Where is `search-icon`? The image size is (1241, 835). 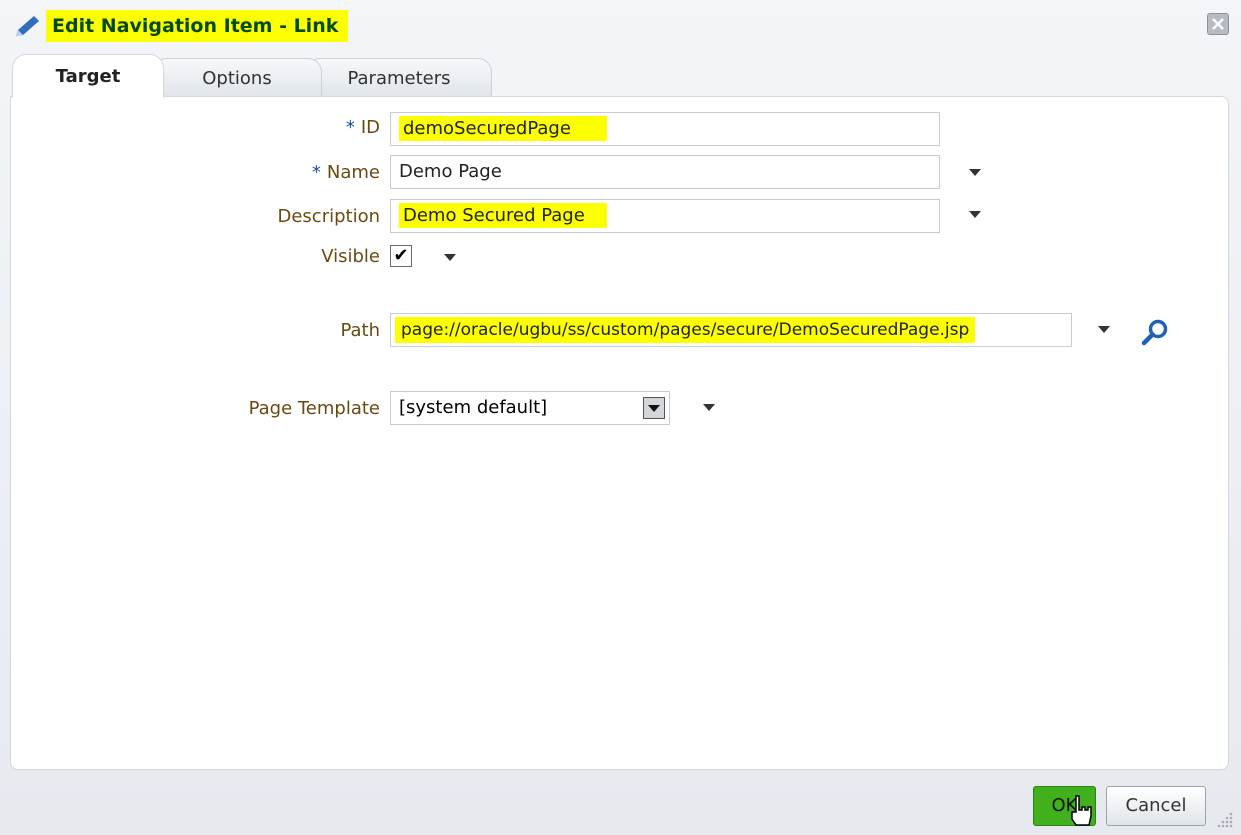
search-icon is located at coordinates (1155, 333).